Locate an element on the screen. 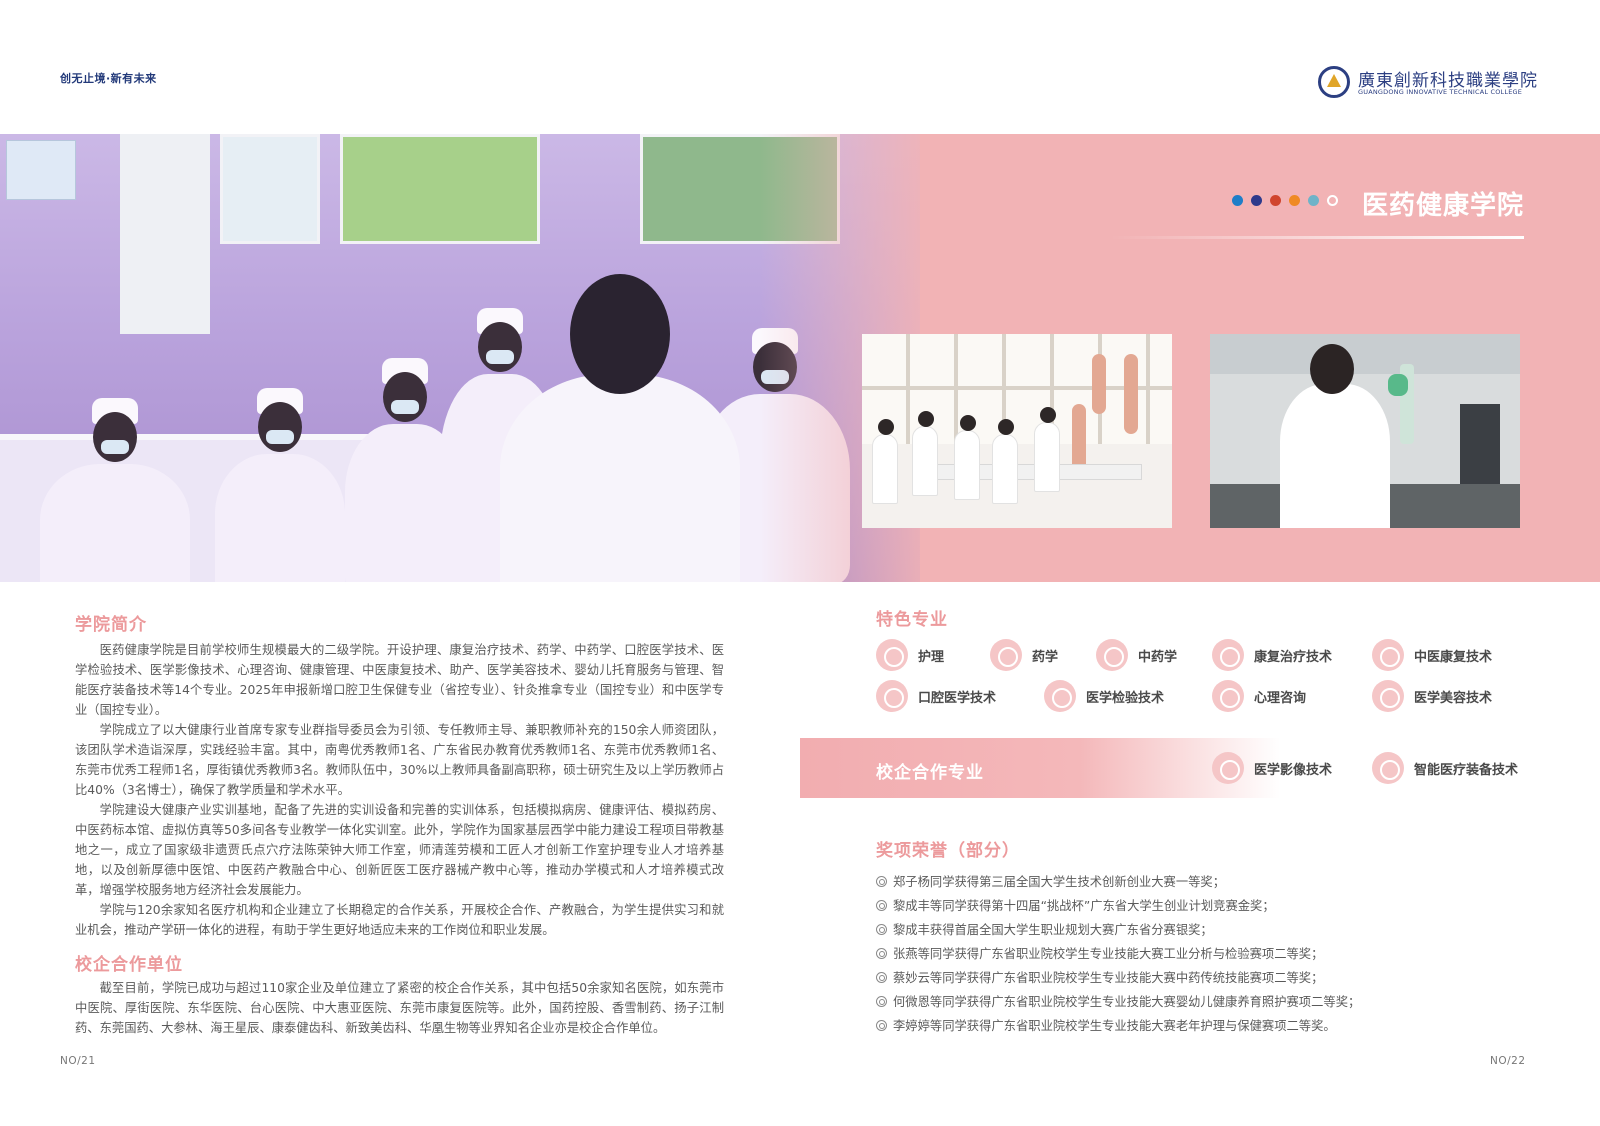 The image size is (1600, 1126). anatomy-lab-photo is located at coordinates (1017, 431).